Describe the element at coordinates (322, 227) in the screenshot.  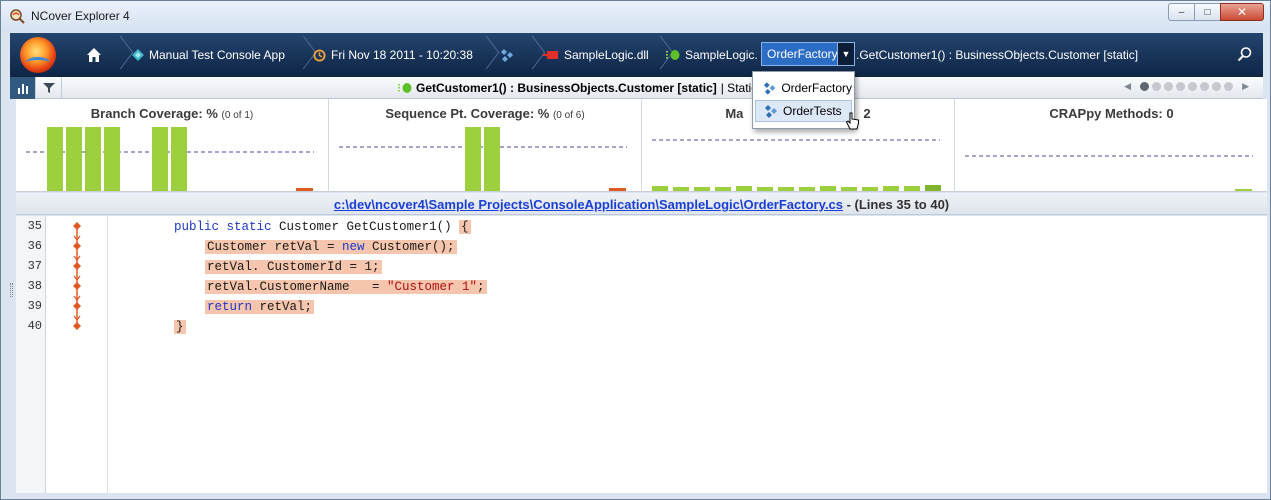
I see `code-line-35: public static Customer GetCustomer1() {` at that location.